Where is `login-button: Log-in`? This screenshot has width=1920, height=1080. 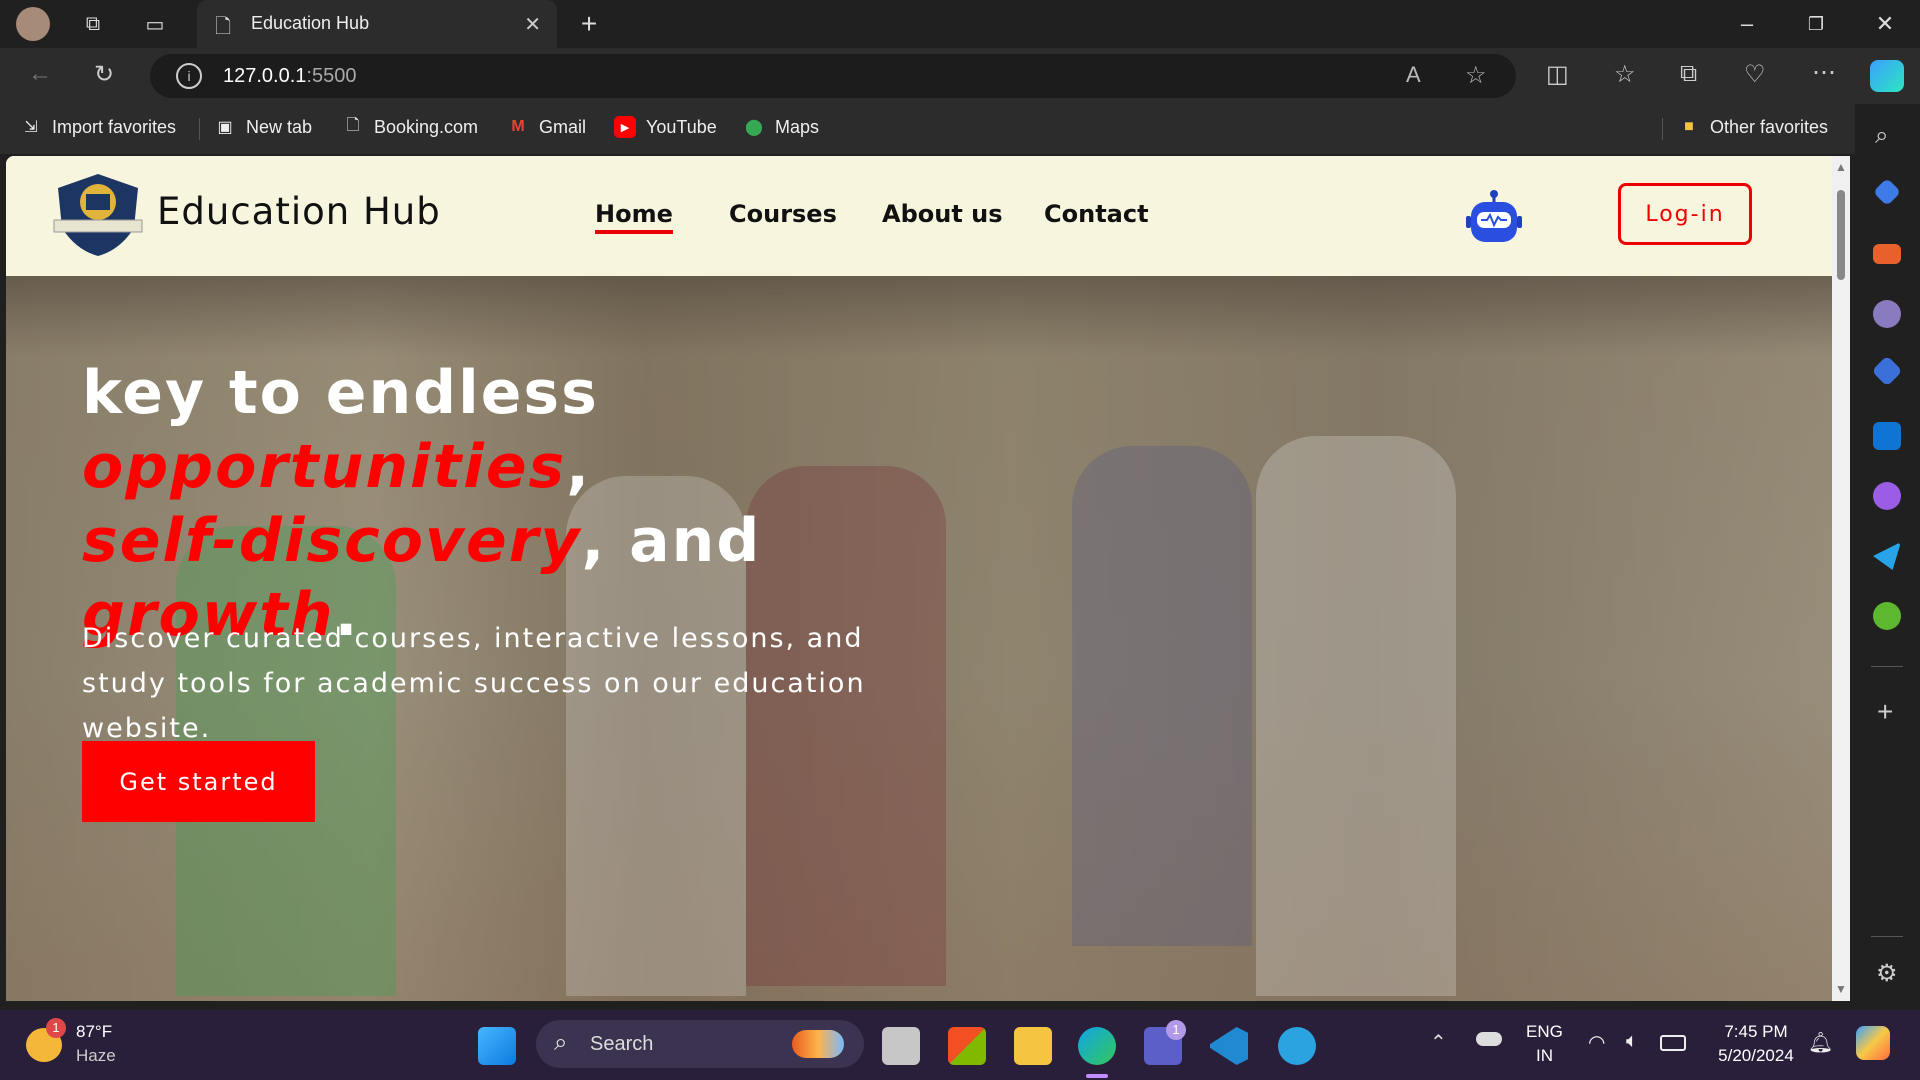
login-button: Log-in is located at coordinates (1685, 214).